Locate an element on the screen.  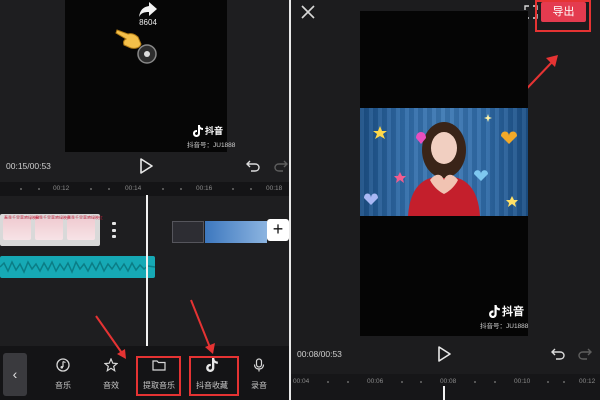
playhead is located at coordinates (444, 393).